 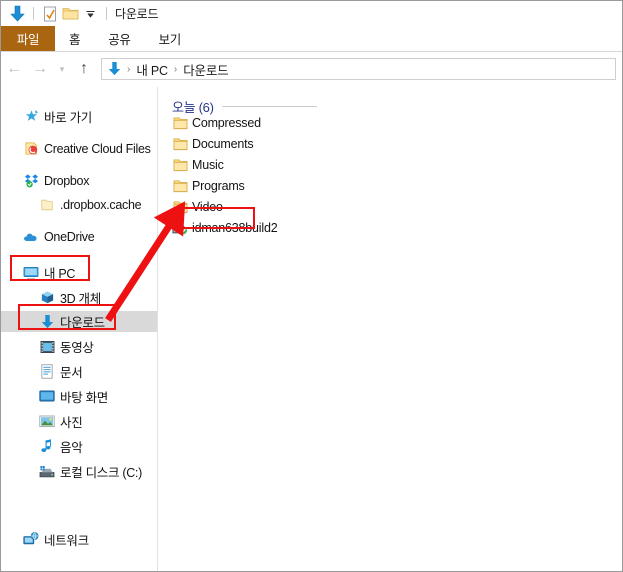 I want to click on file-row-documents: Documents, so click(x=213, y=143).